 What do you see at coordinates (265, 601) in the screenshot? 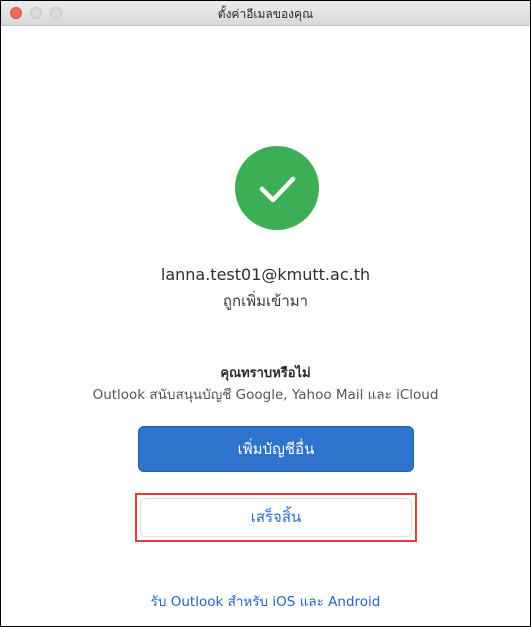
I see `get-outlook-mobile-link: รับ Outlook สำหรับ iOS และ Android` at bounding box center [265, 601].